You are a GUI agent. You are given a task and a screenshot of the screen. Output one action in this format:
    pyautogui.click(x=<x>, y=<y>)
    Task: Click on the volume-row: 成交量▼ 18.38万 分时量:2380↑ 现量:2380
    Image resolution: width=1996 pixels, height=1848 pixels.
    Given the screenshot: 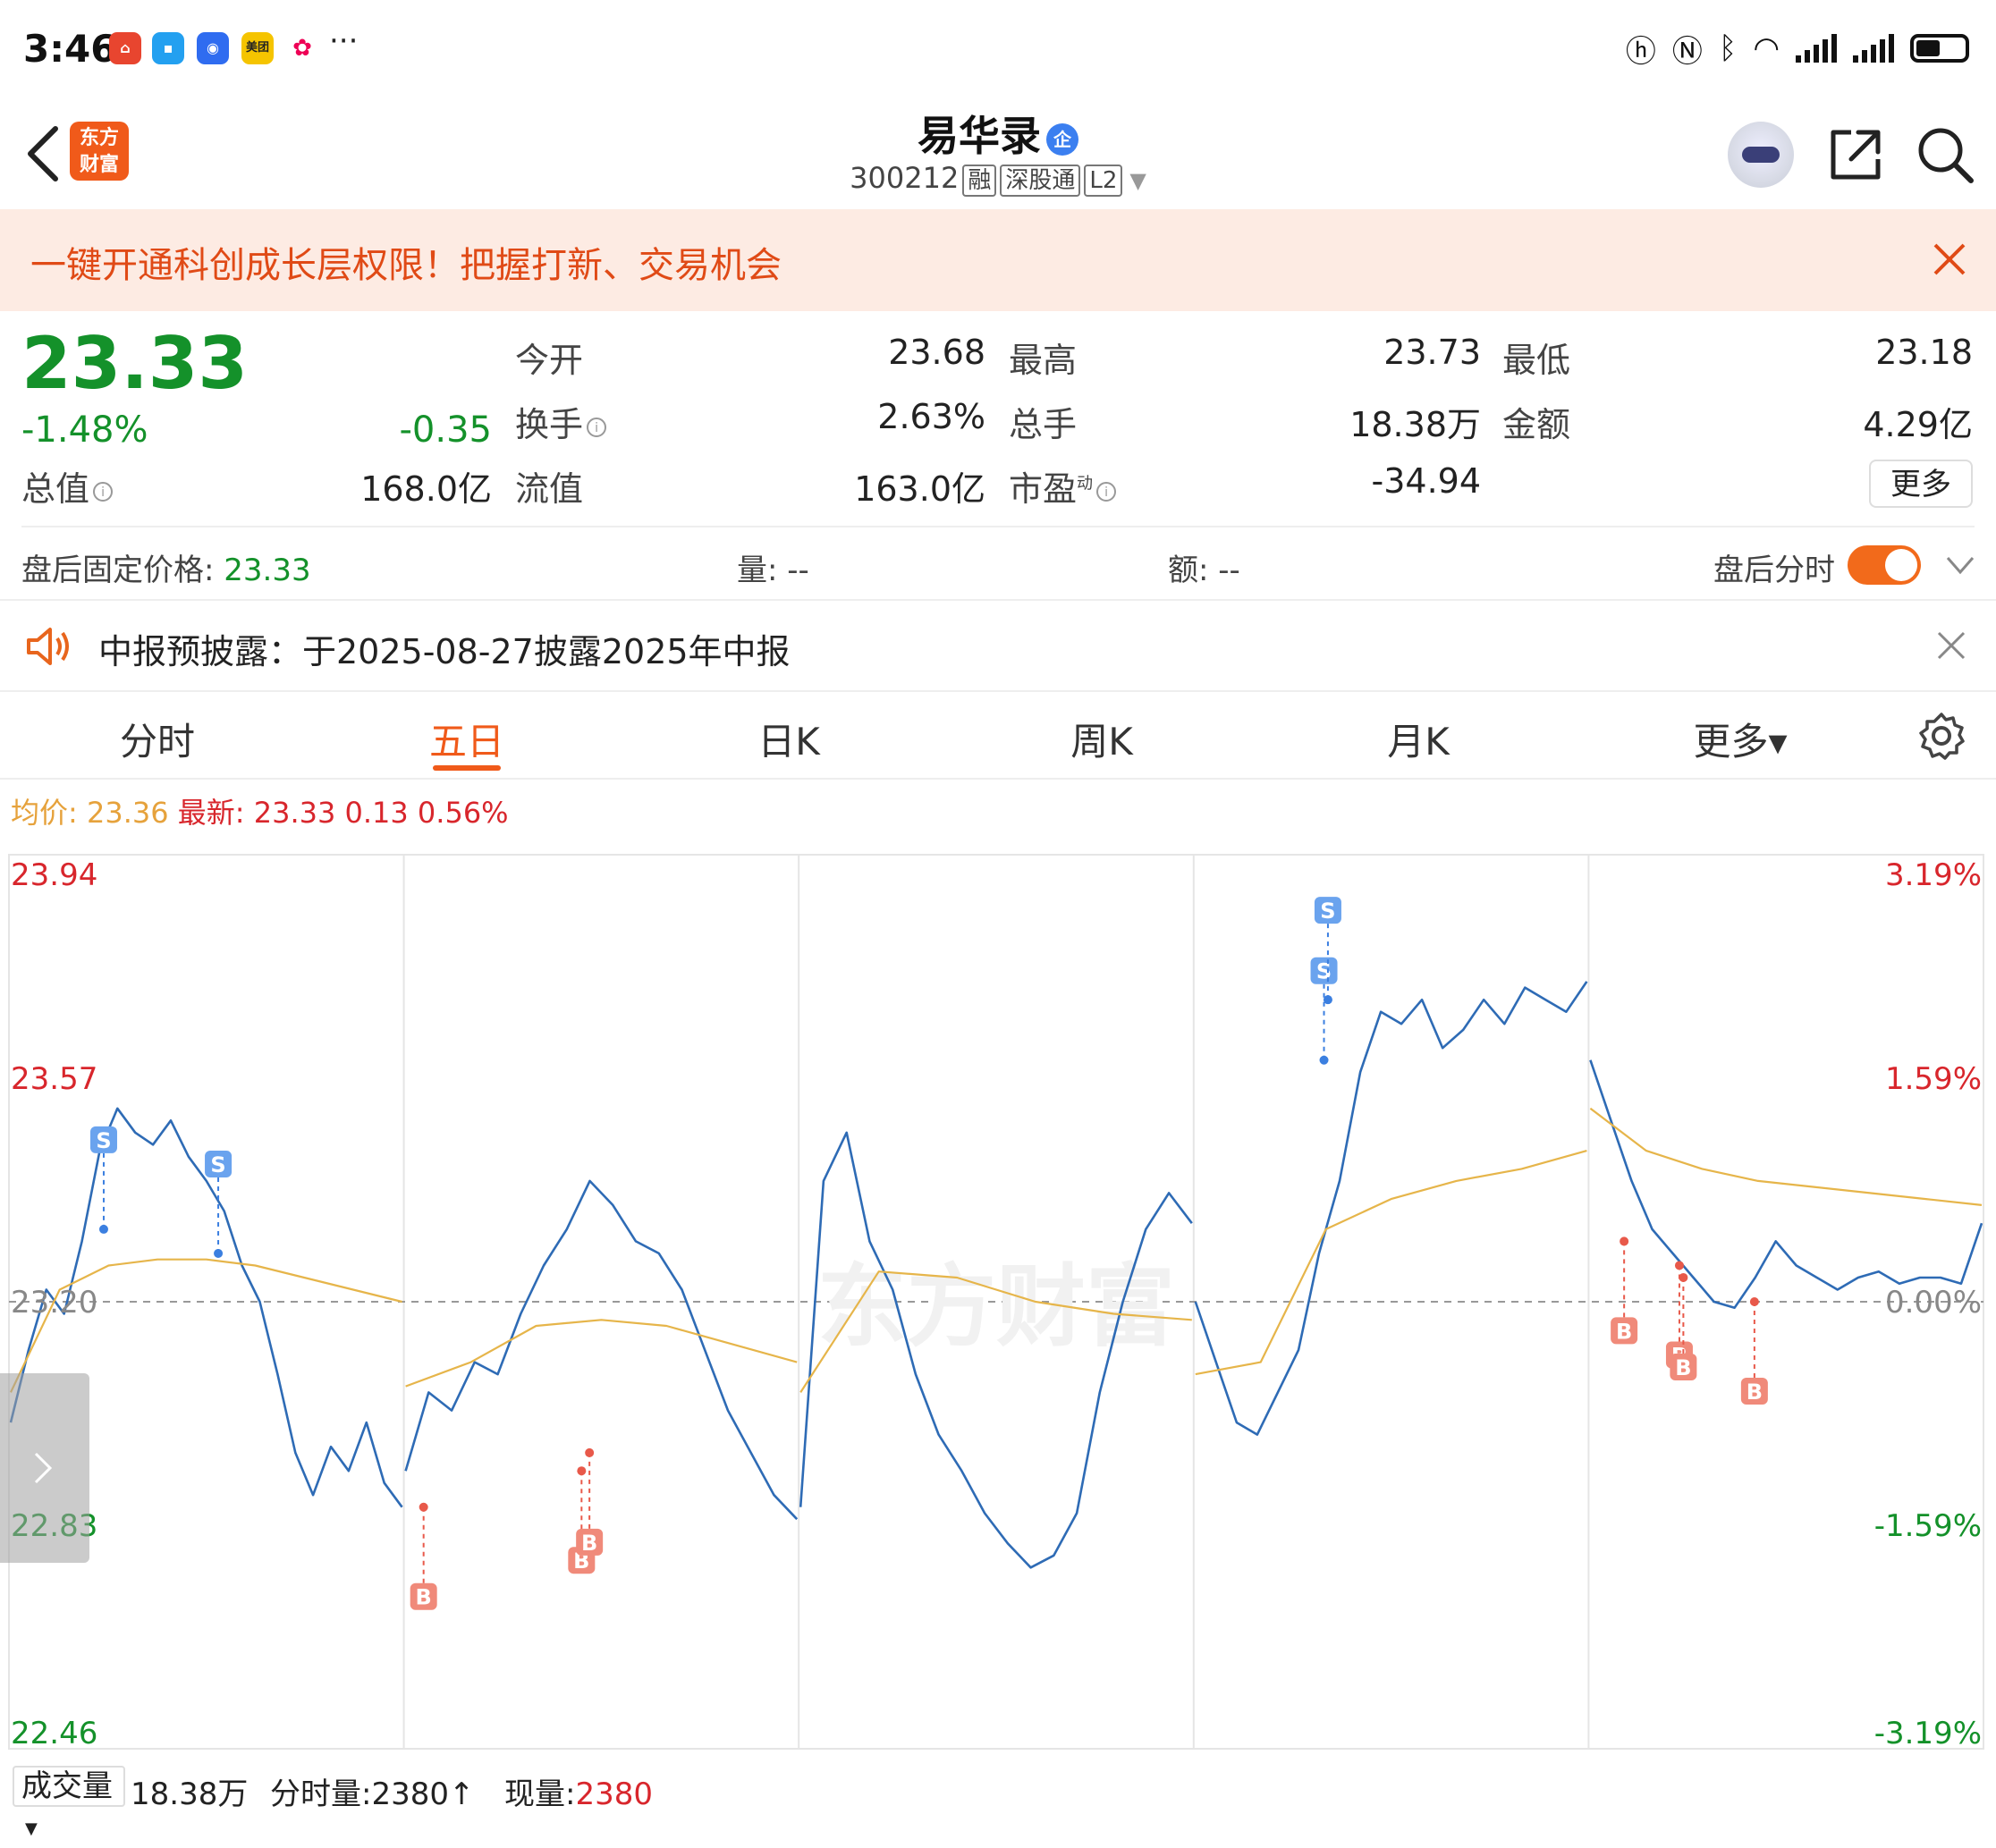 What is the action you would take?
    pyautogui.click(x=998, y=1802)
    